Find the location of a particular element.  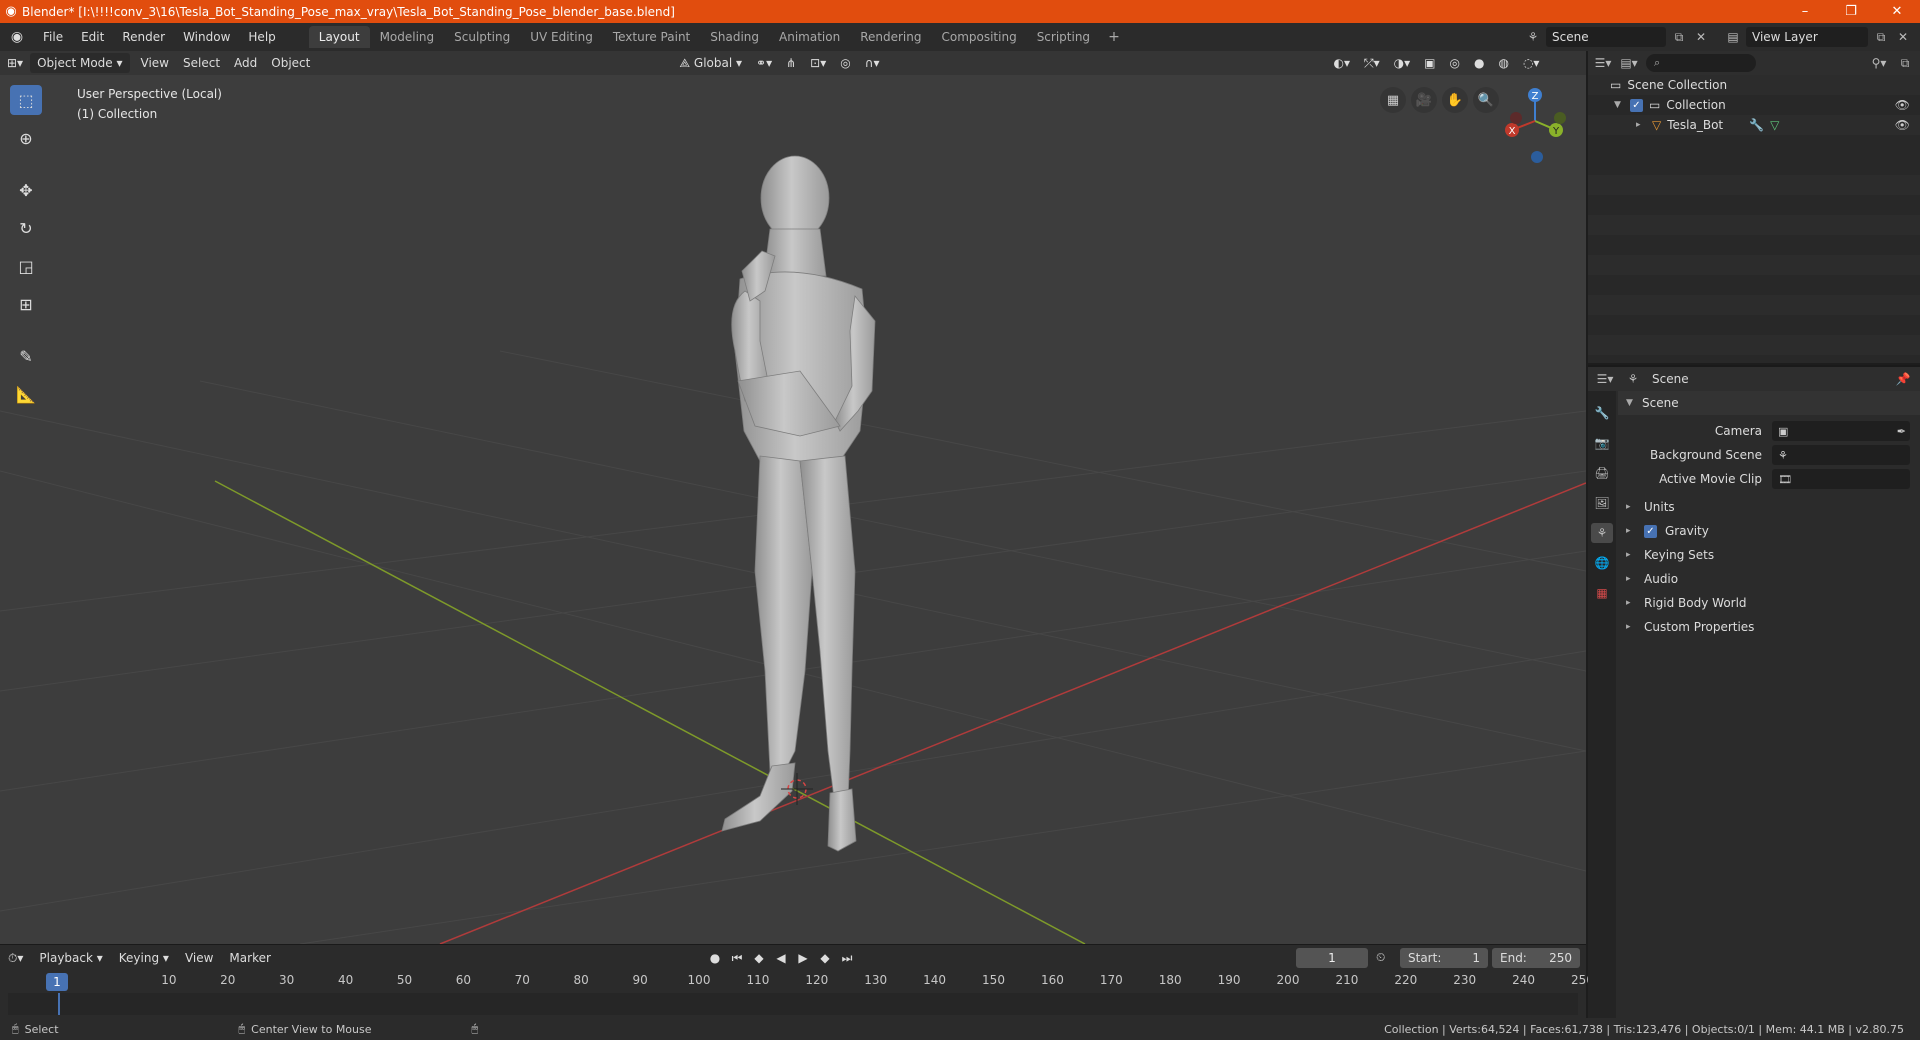

view-layer-icon: ▤ is located at coordinates (1733, 37).